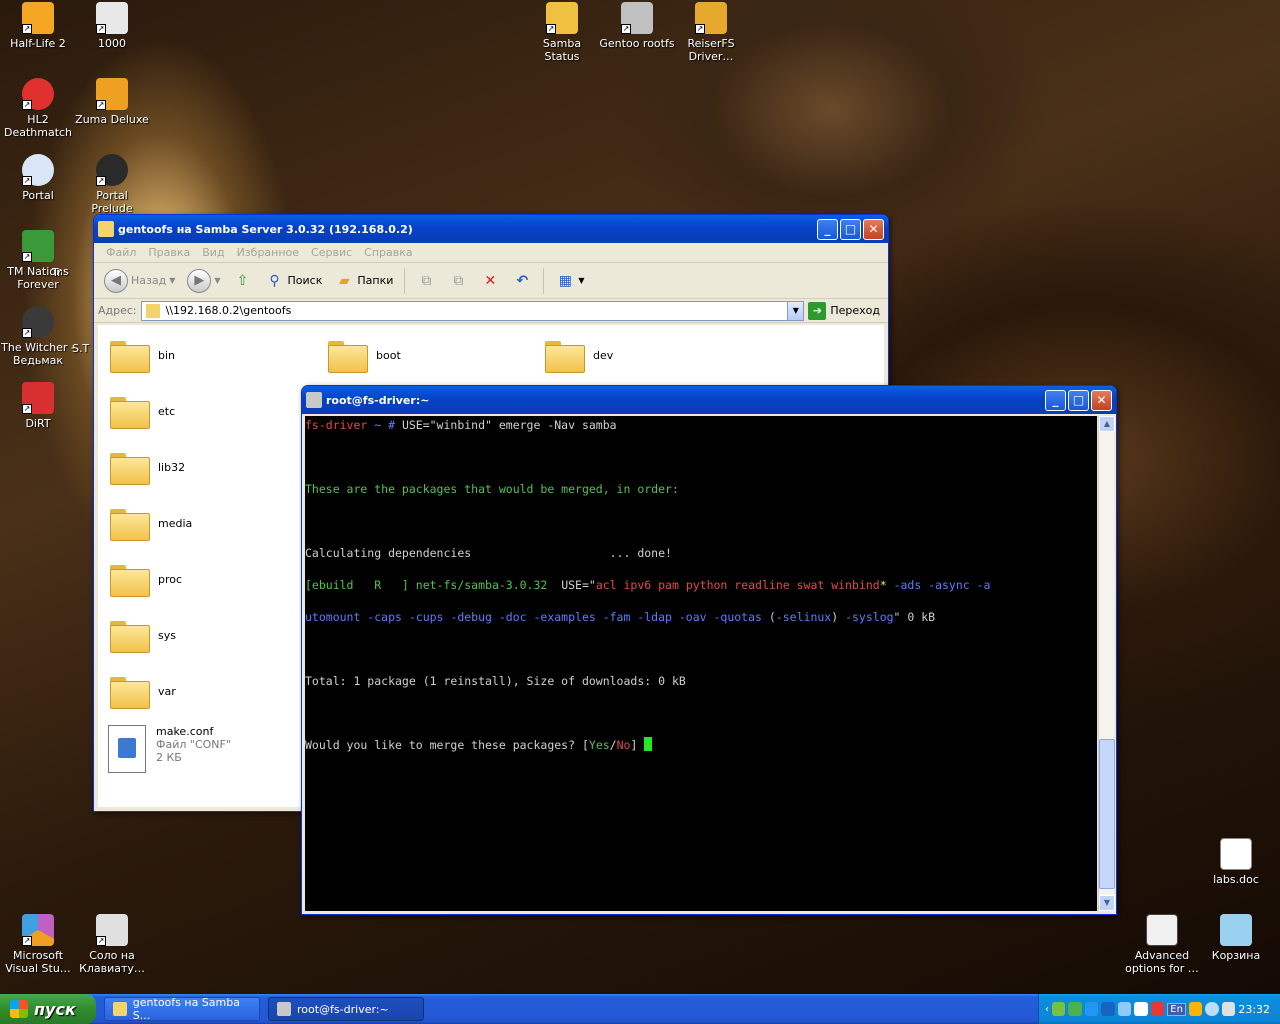 This screenshot has height=1024, width=1280. I want to click on desktop-icon-dirt: ↗ DiRT, so click(38, 406).